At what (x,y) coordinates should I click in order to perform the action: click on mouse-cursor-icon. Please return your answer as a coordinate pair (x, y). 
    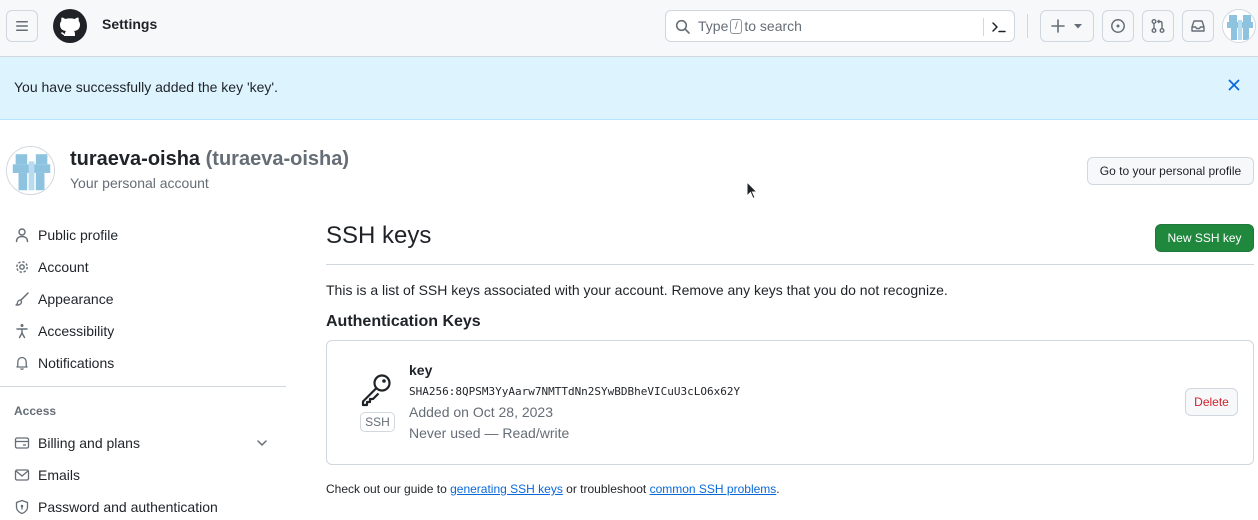
    Looking at the image, I should click on (752, 190).